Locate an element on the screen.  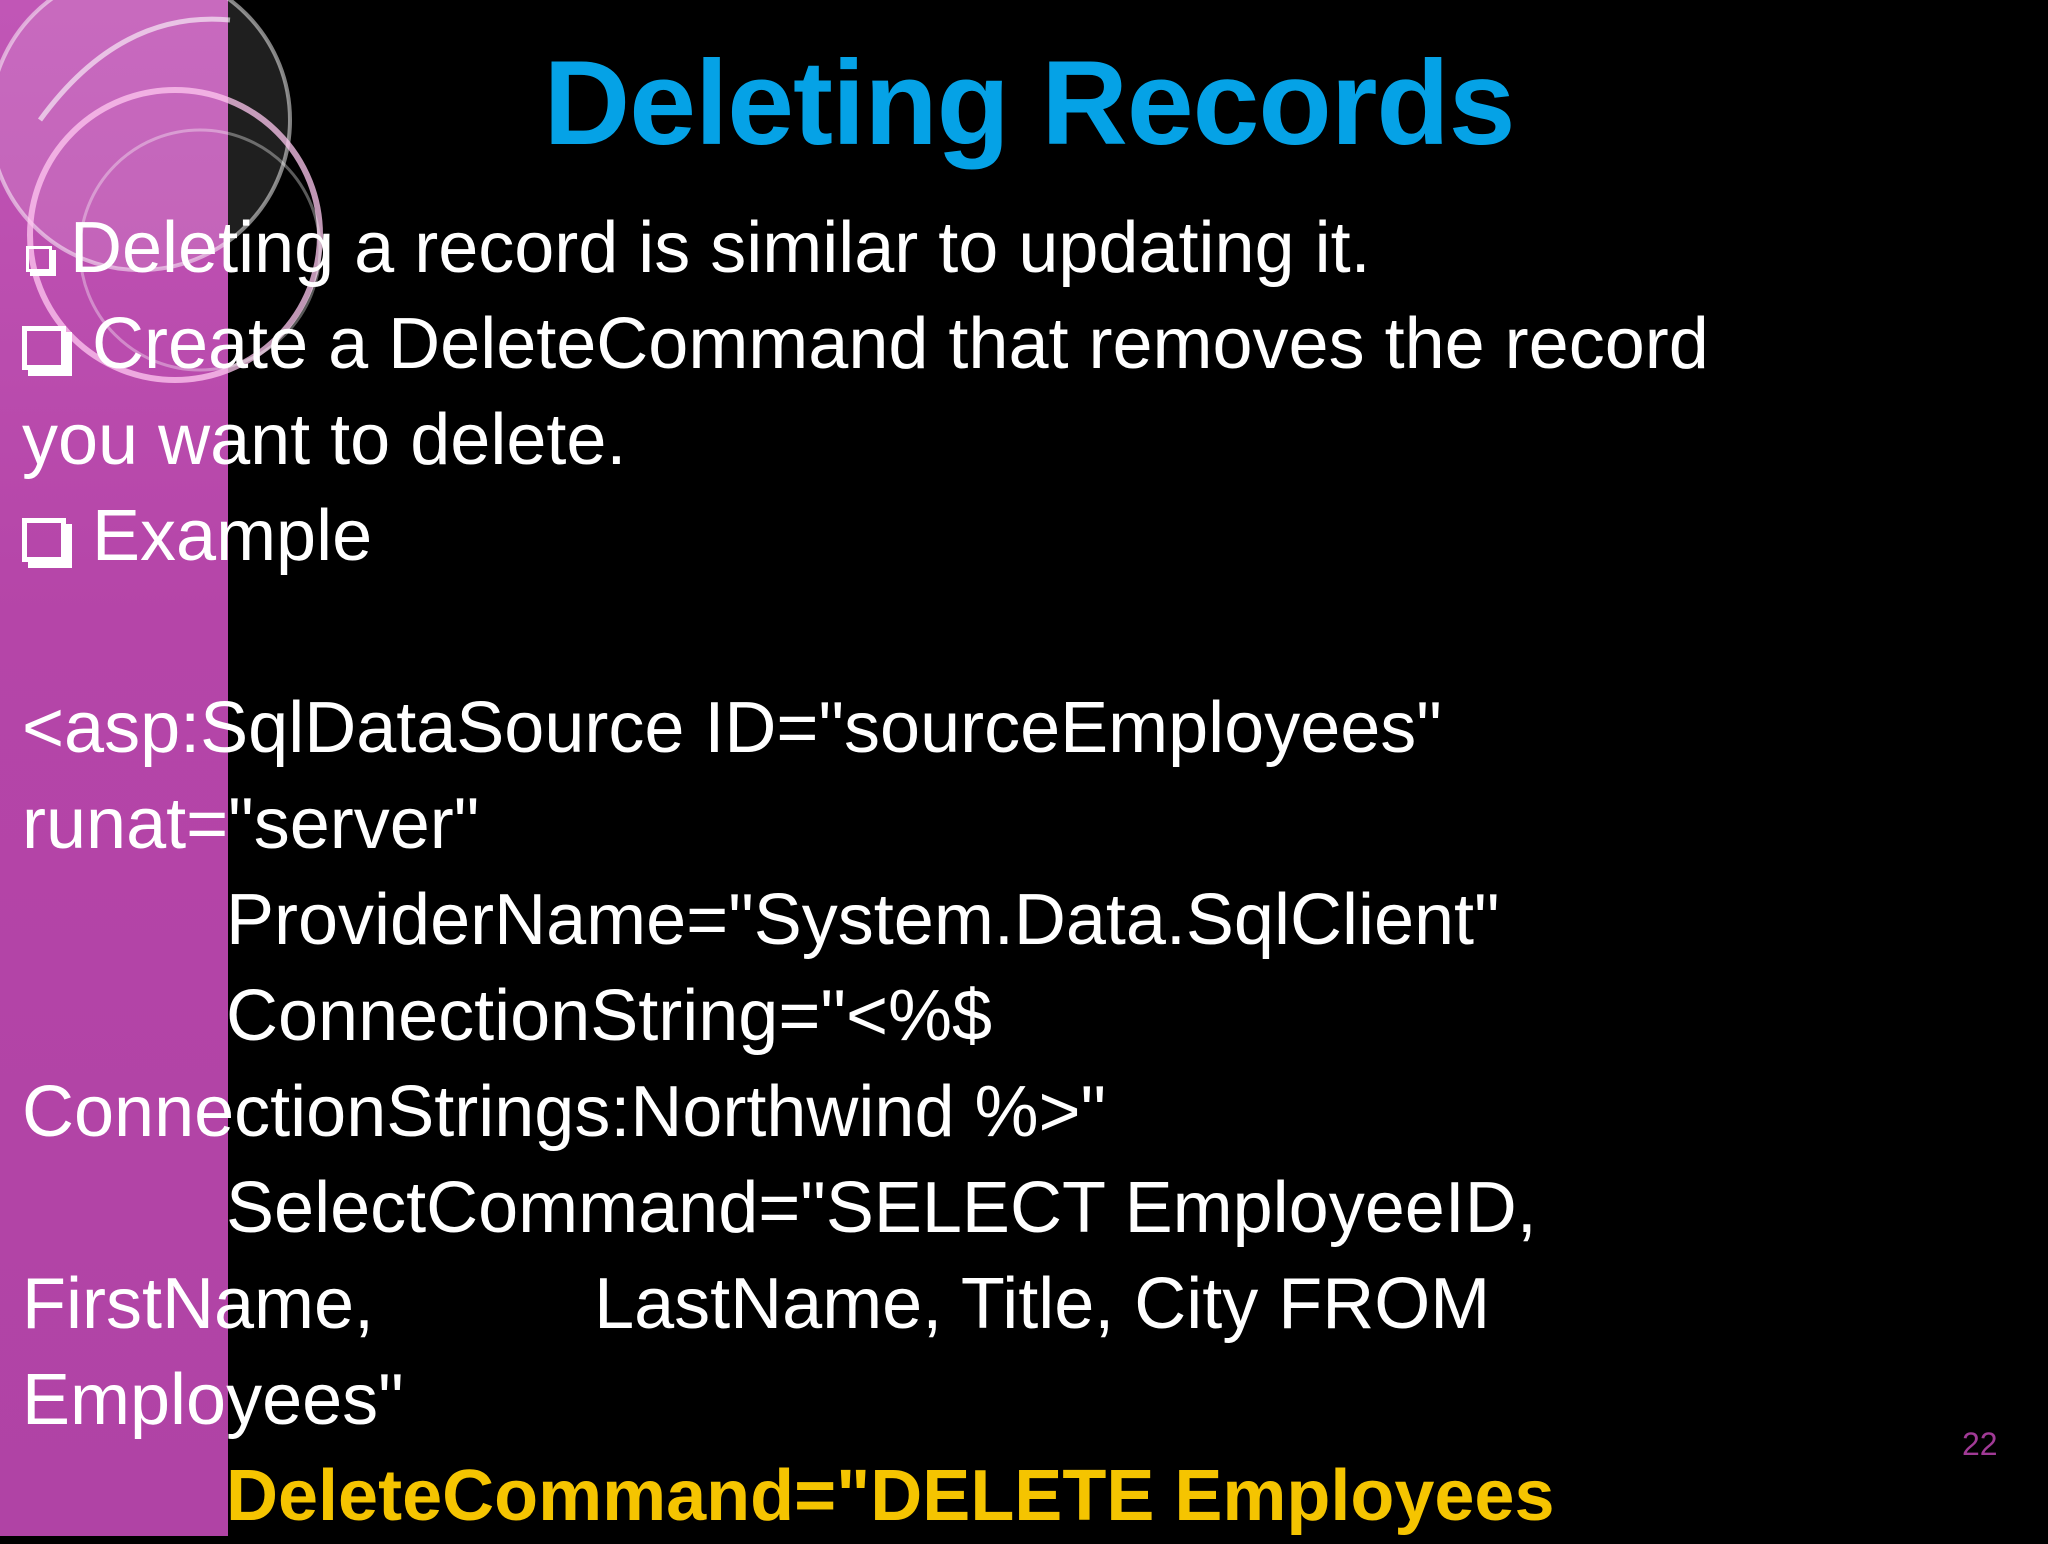
bullet-item: Example is located at coordinates (1002, 536).